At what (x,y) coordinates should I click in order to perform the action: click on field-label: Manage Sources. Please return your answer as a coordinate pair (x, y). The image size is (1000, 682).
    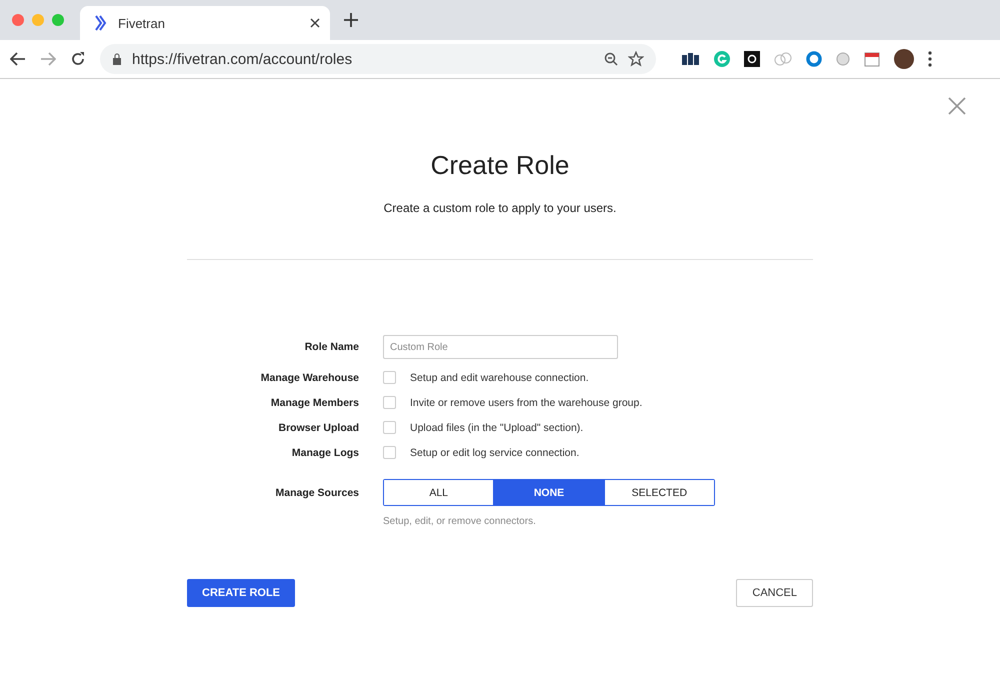
    Looking at the image, I should click on (316, 492).